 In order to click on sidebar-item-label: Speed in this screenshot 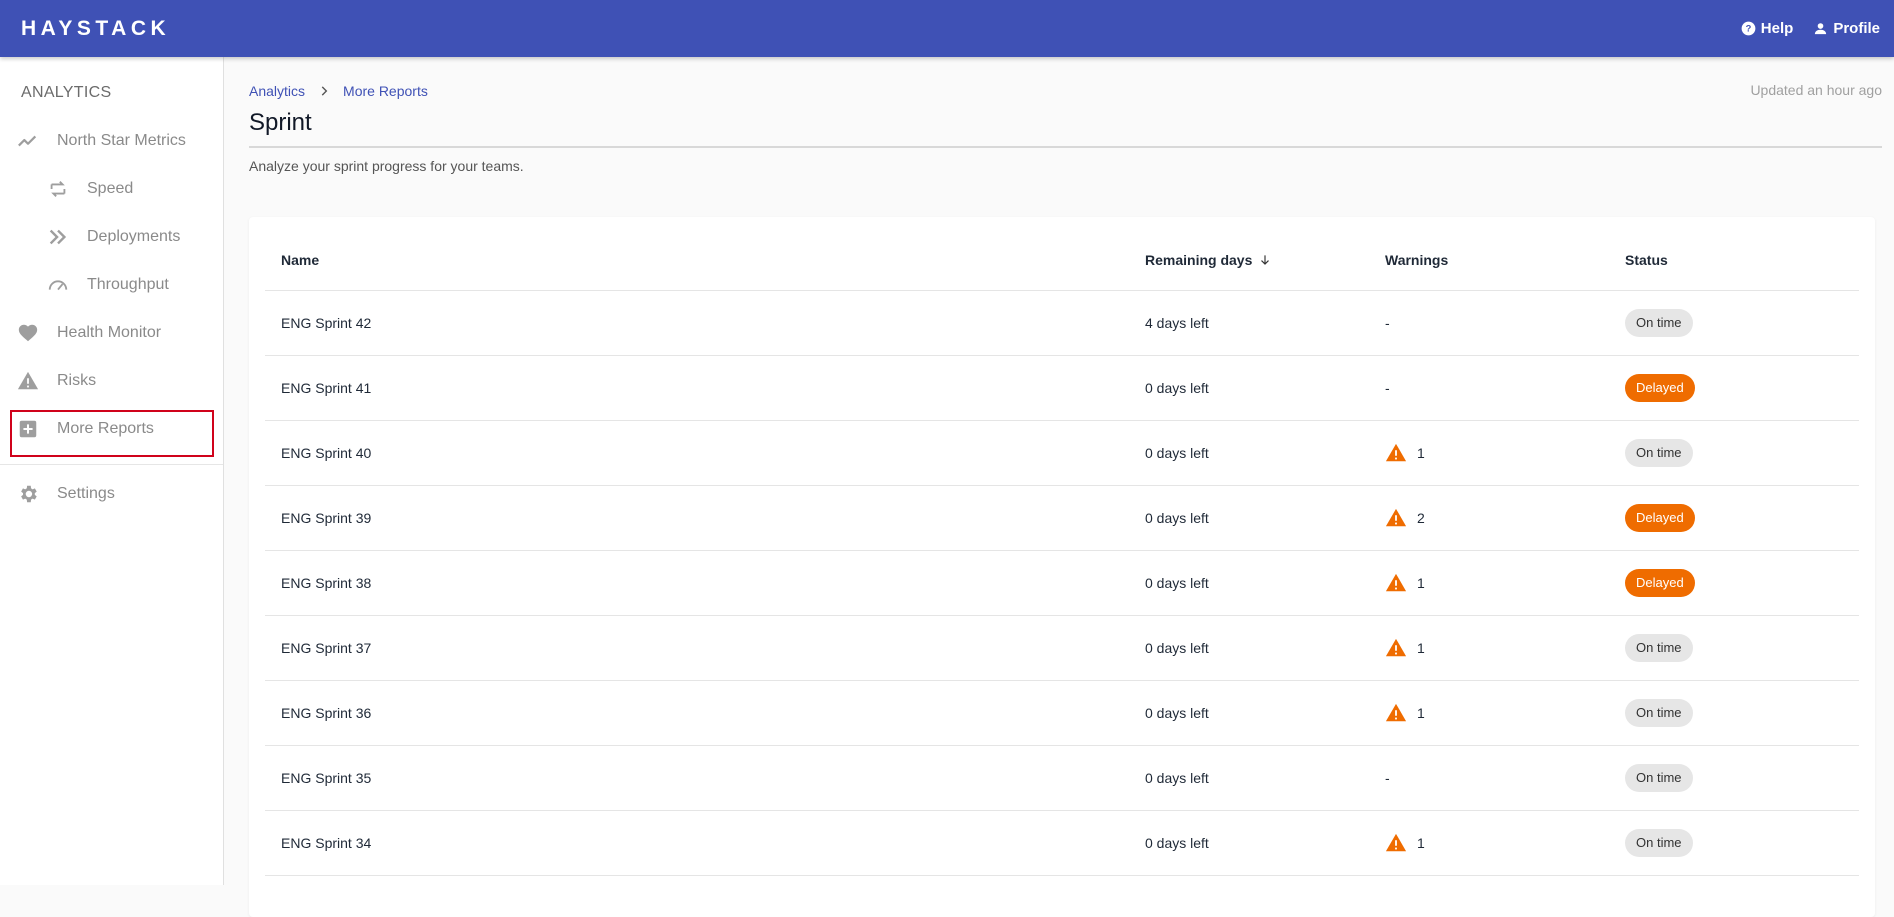, I will do `click(110, 188)`.